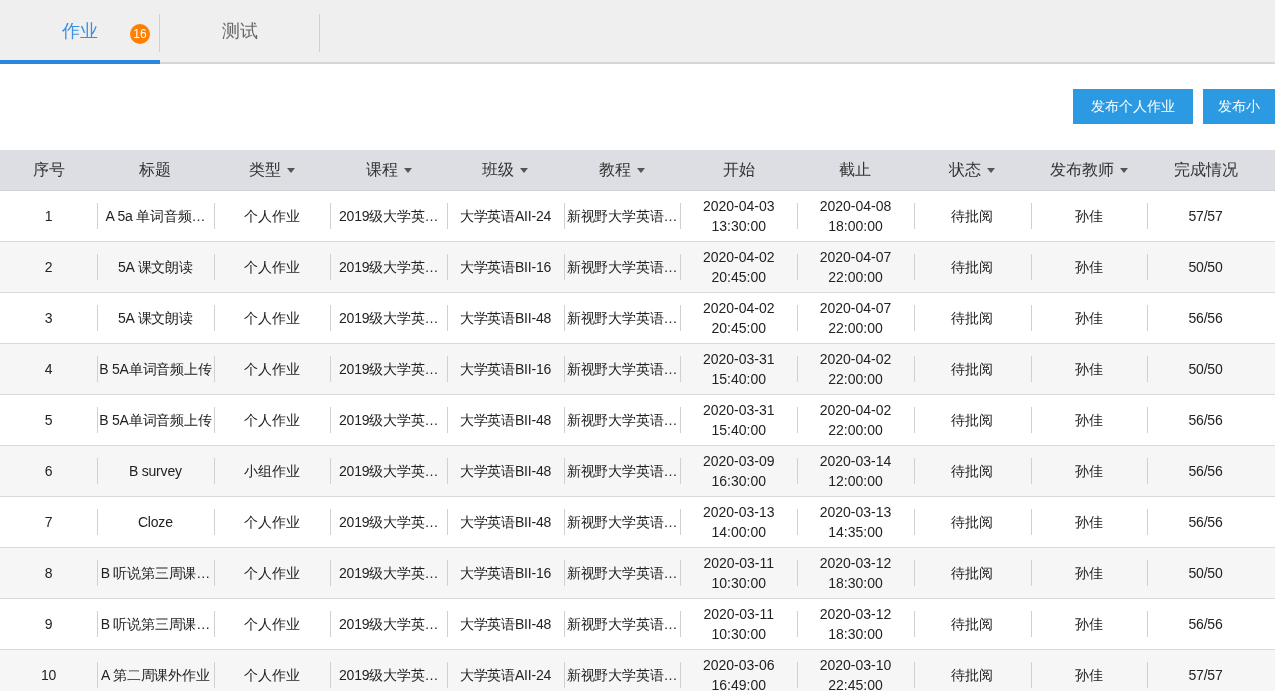 This screenshot has height=691, width=1275. I want to click on table-cell-text: 2020-04-02 20:45:00, so click(738, 318).